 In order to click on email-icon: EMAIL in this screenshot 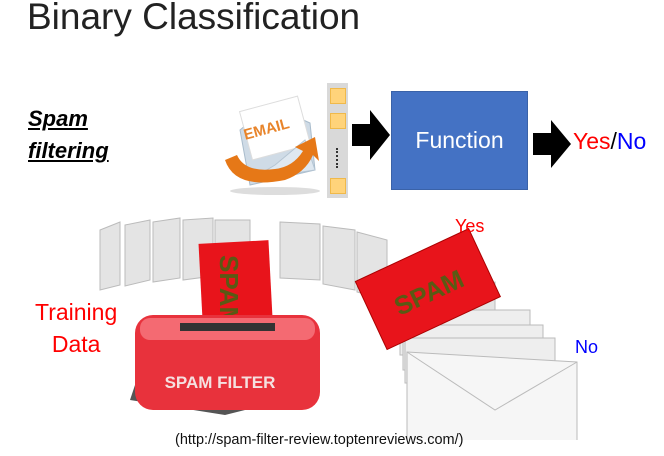, I will do `click(272, 145)`.